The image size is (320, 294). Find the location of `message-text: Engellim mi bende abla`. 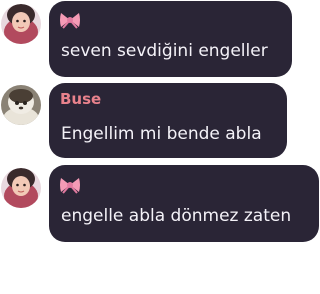

message-text: Engellim mi bende abla is located at coordinates (161, 134).